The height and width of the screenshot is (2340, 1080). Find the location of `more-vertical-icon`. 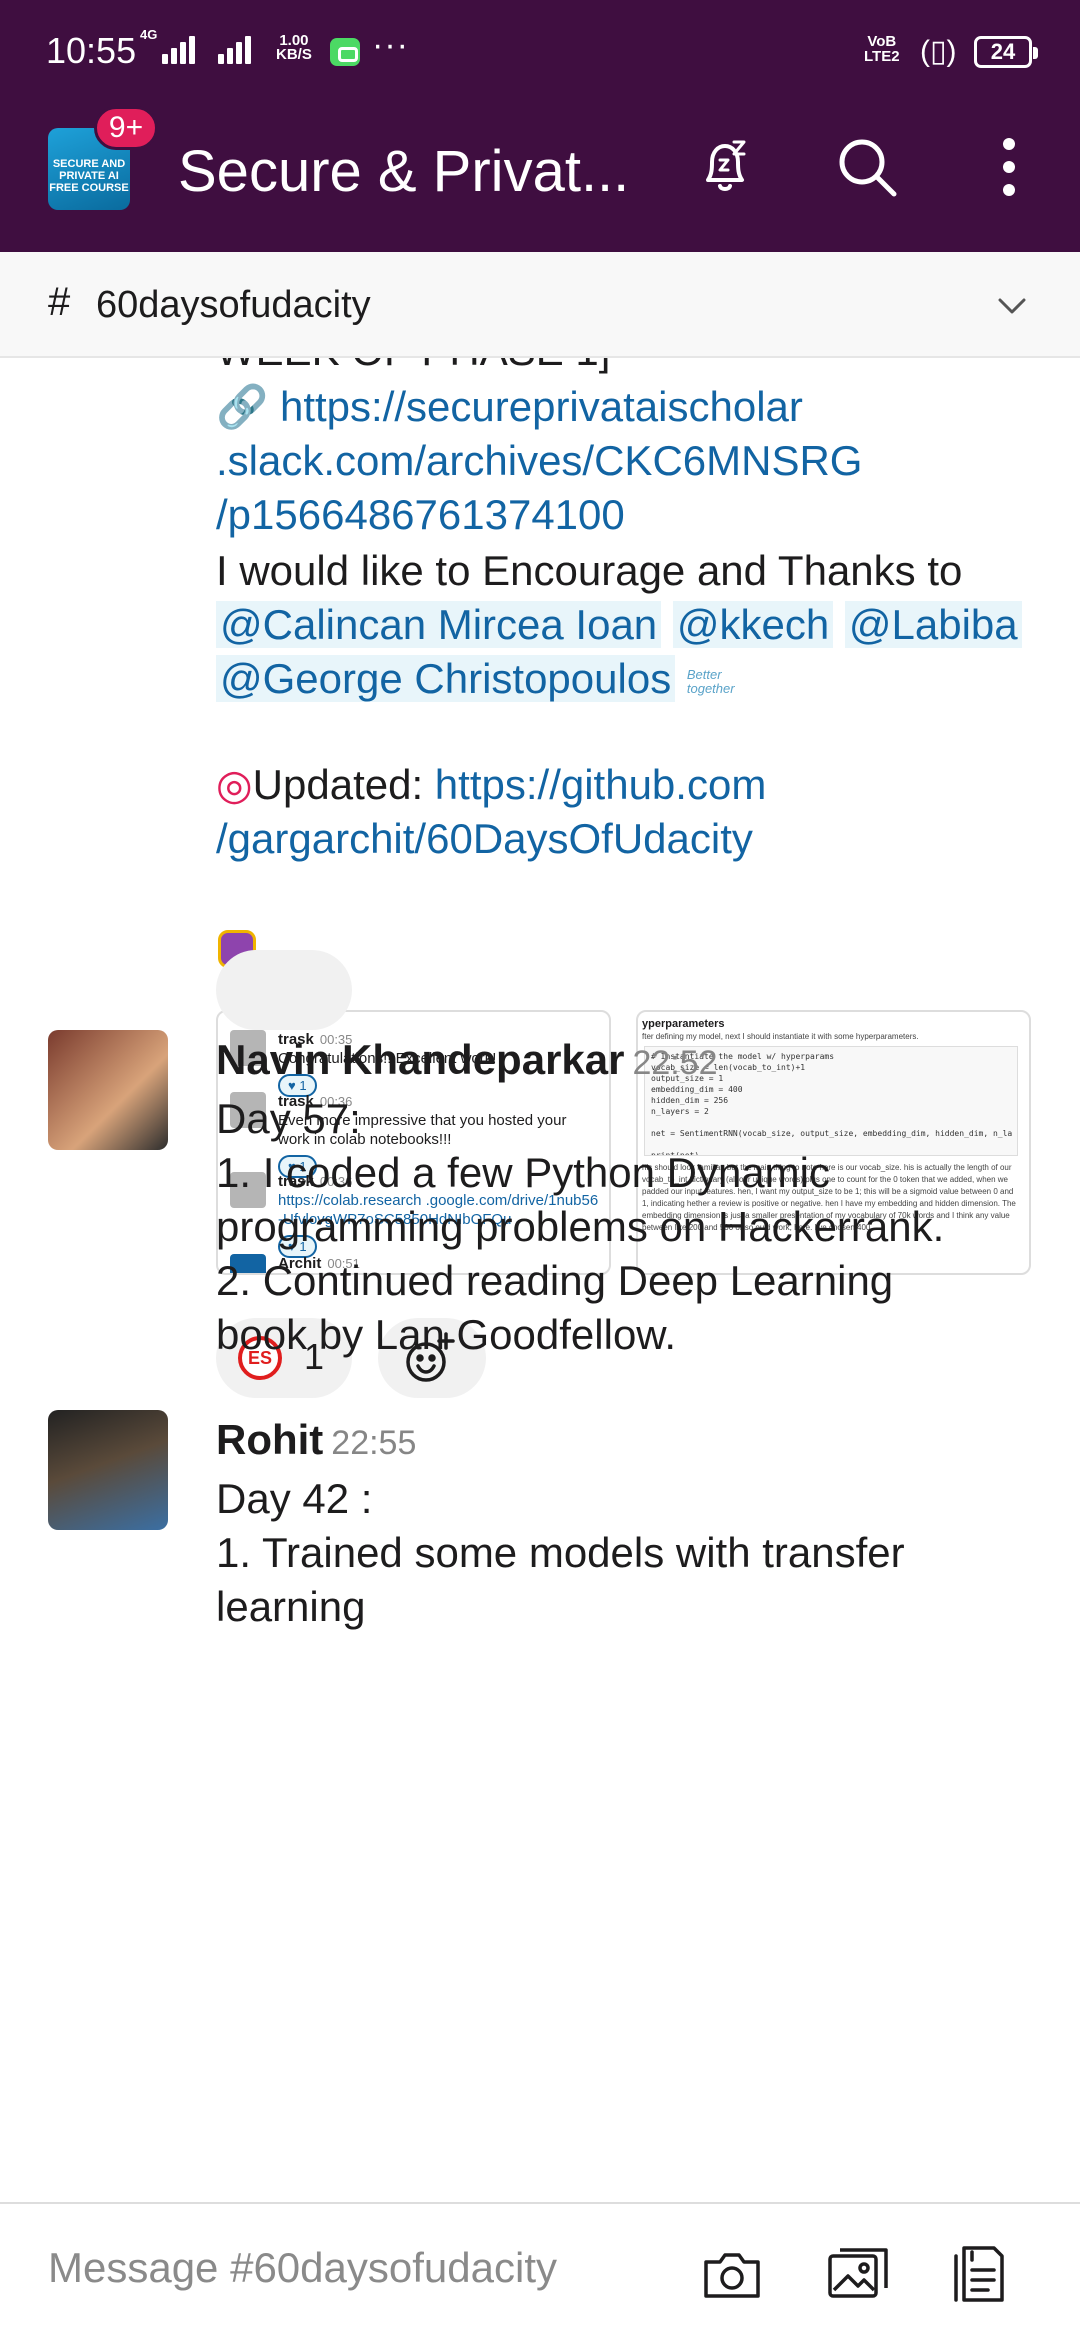

more-vertical-icon is located at coordinates (1009, 167).